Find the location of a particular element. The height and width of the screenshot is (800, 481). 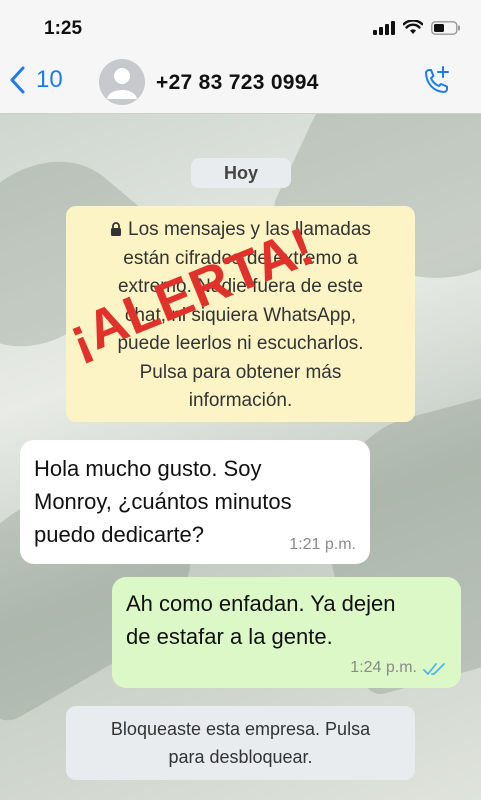

date-chip: Hoy is located at coordinates (241, 173).